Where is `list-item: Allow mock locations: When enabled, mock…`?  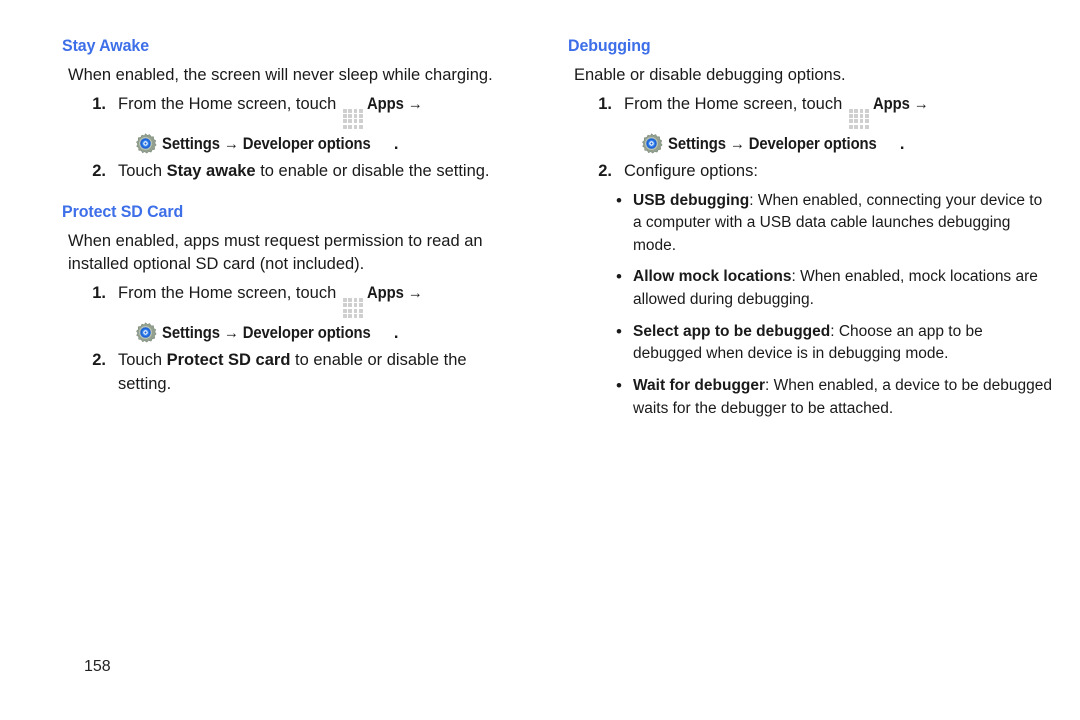 list-item: Allow mock locations: When enabled, mock… is located at coordinates (834, 288).